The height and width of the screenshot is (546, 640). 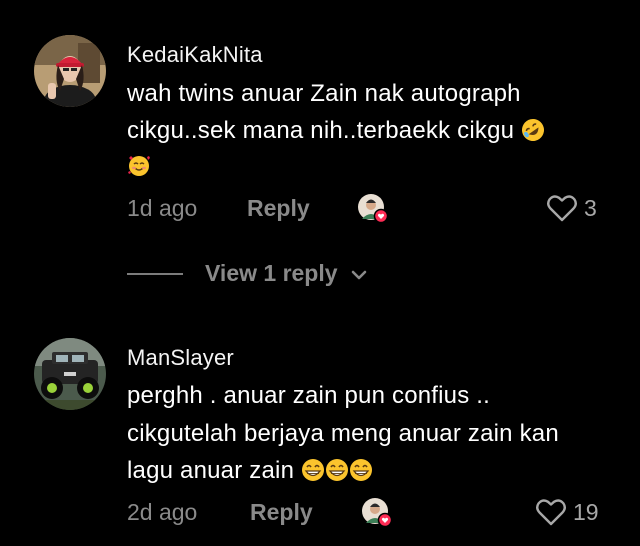 I want to click on comment-text: cikgu..sek mana nih..terbaekk cikgu, so click(x=321, y=130).